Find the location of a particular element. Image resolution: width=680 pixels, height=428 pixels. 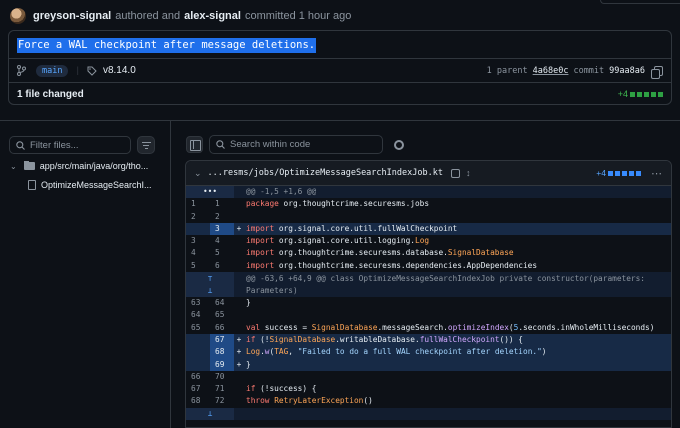

old-line-number: 3 is located at coordinates (198, 241).